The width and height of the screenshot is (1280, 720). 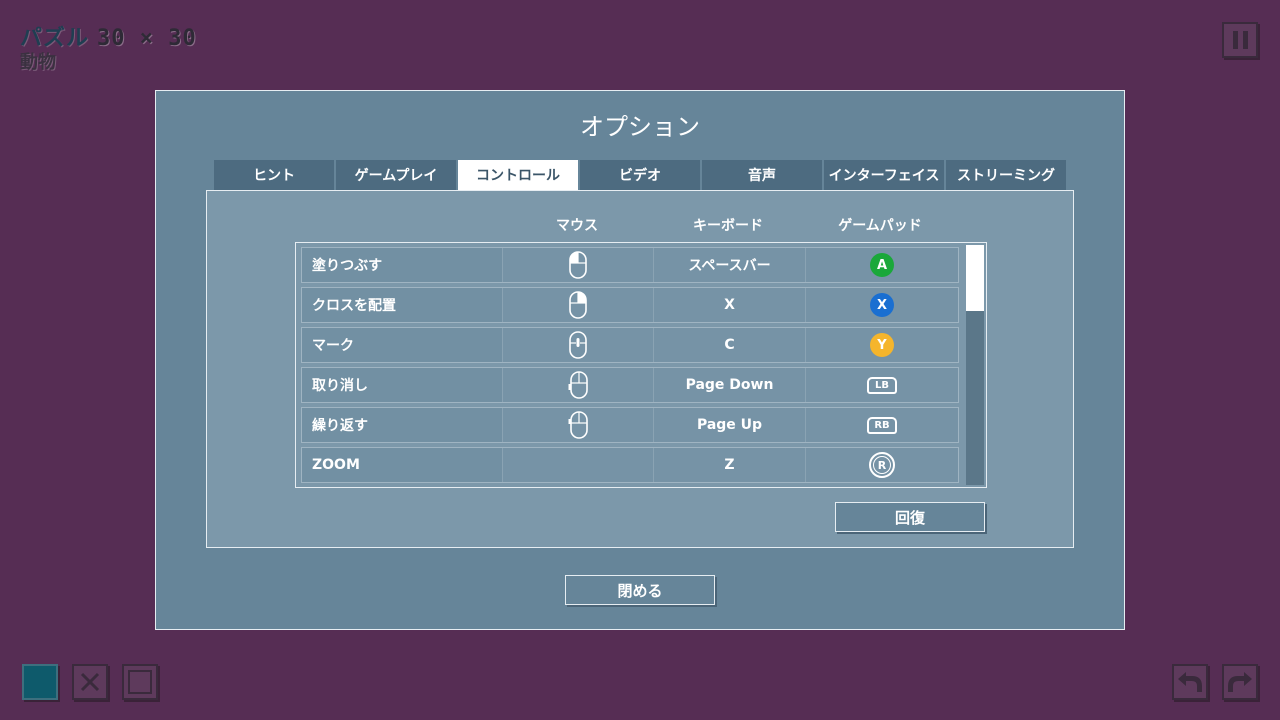 I want to click on pause-icon-bar-left, so click(x=1235, y=40).